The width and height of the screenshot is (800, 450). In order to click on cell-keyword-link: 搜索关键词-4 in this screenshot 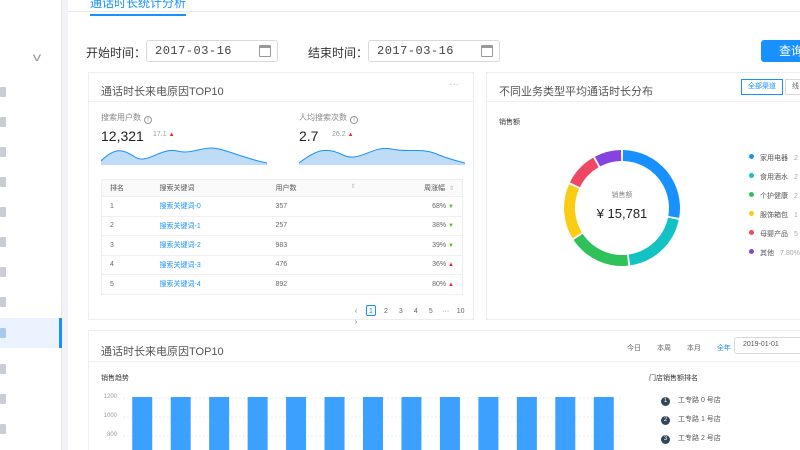, I will do `click(209, 284)`.